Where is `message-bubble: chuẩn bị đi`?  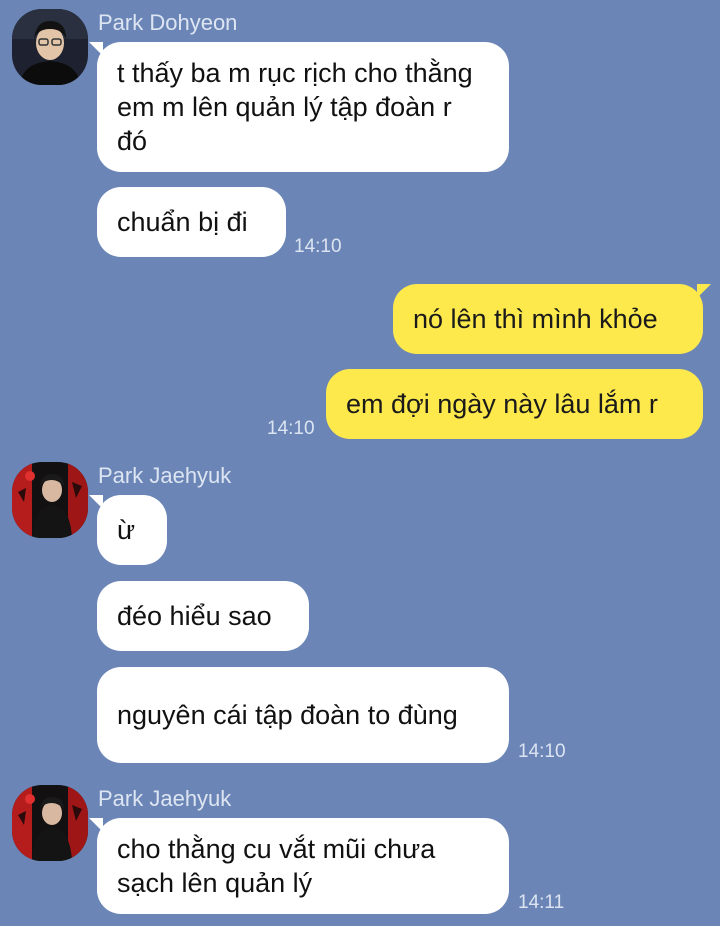
message-bubble: chuẩn bị đi is located at coordinates (191, 222).